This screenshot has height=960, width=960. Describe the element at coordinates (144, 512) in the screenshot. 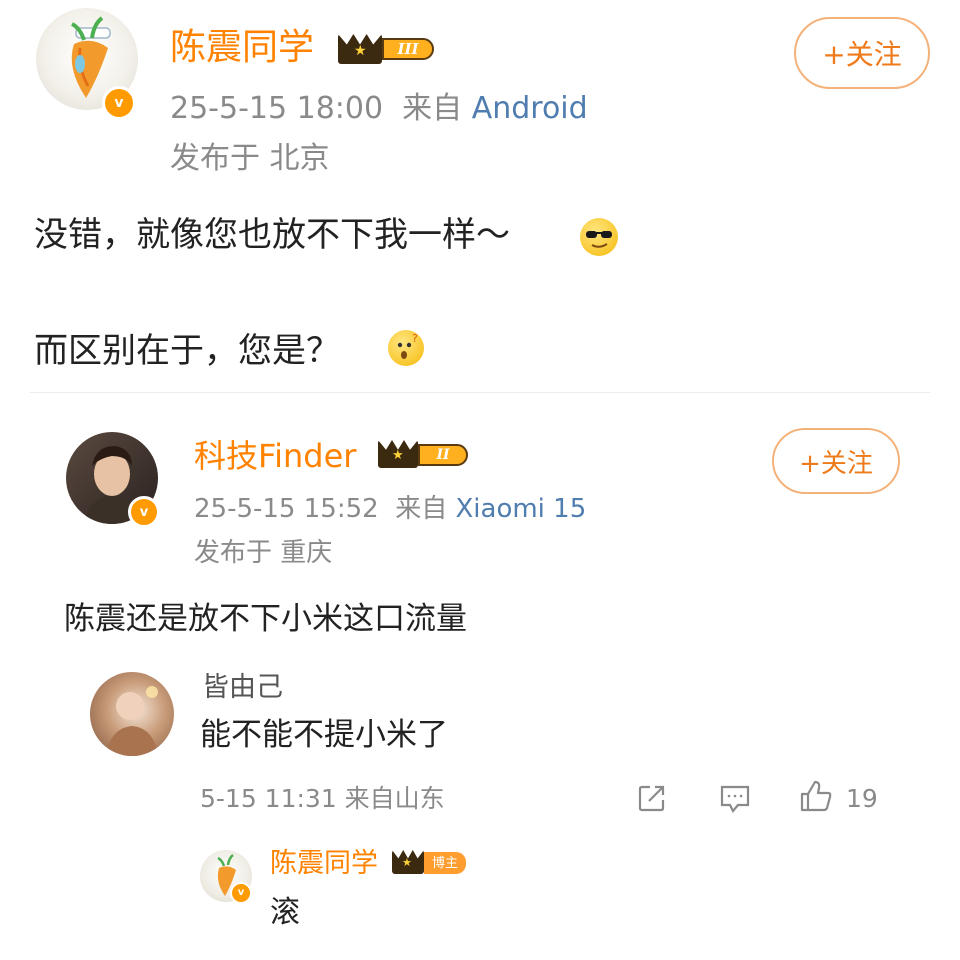

I see `quoted-verified-badge-icon: v` at that location.